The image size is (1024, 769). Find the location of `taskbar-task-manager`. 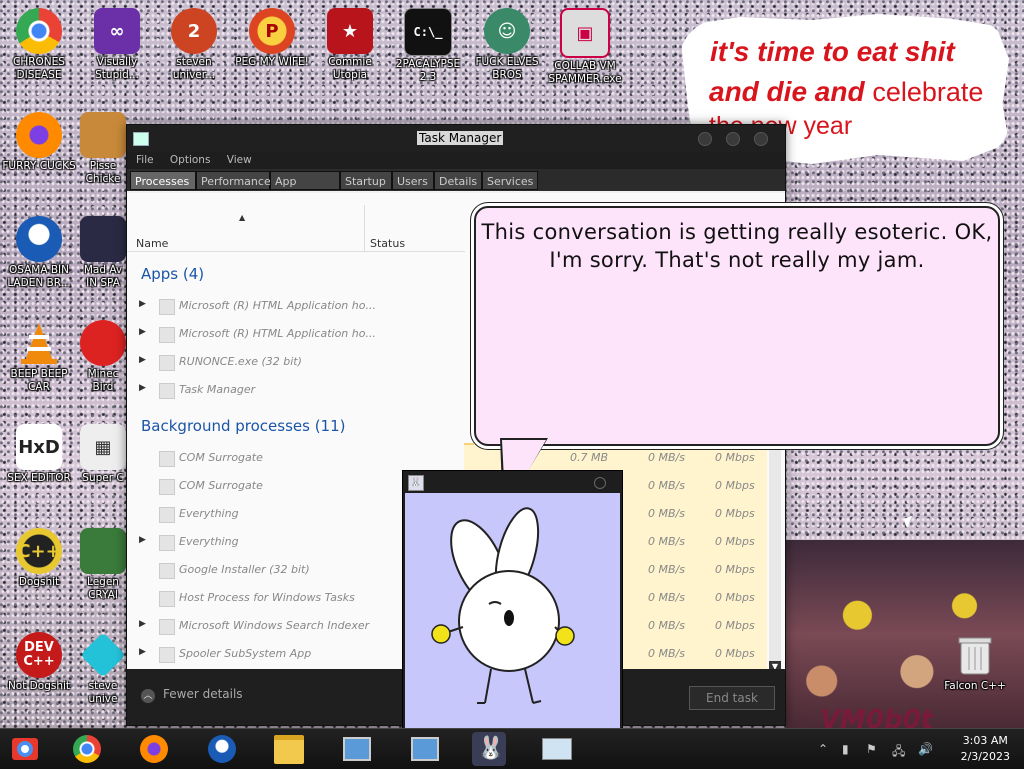

taskbar-task-manager is located at coordinates (557, 749).